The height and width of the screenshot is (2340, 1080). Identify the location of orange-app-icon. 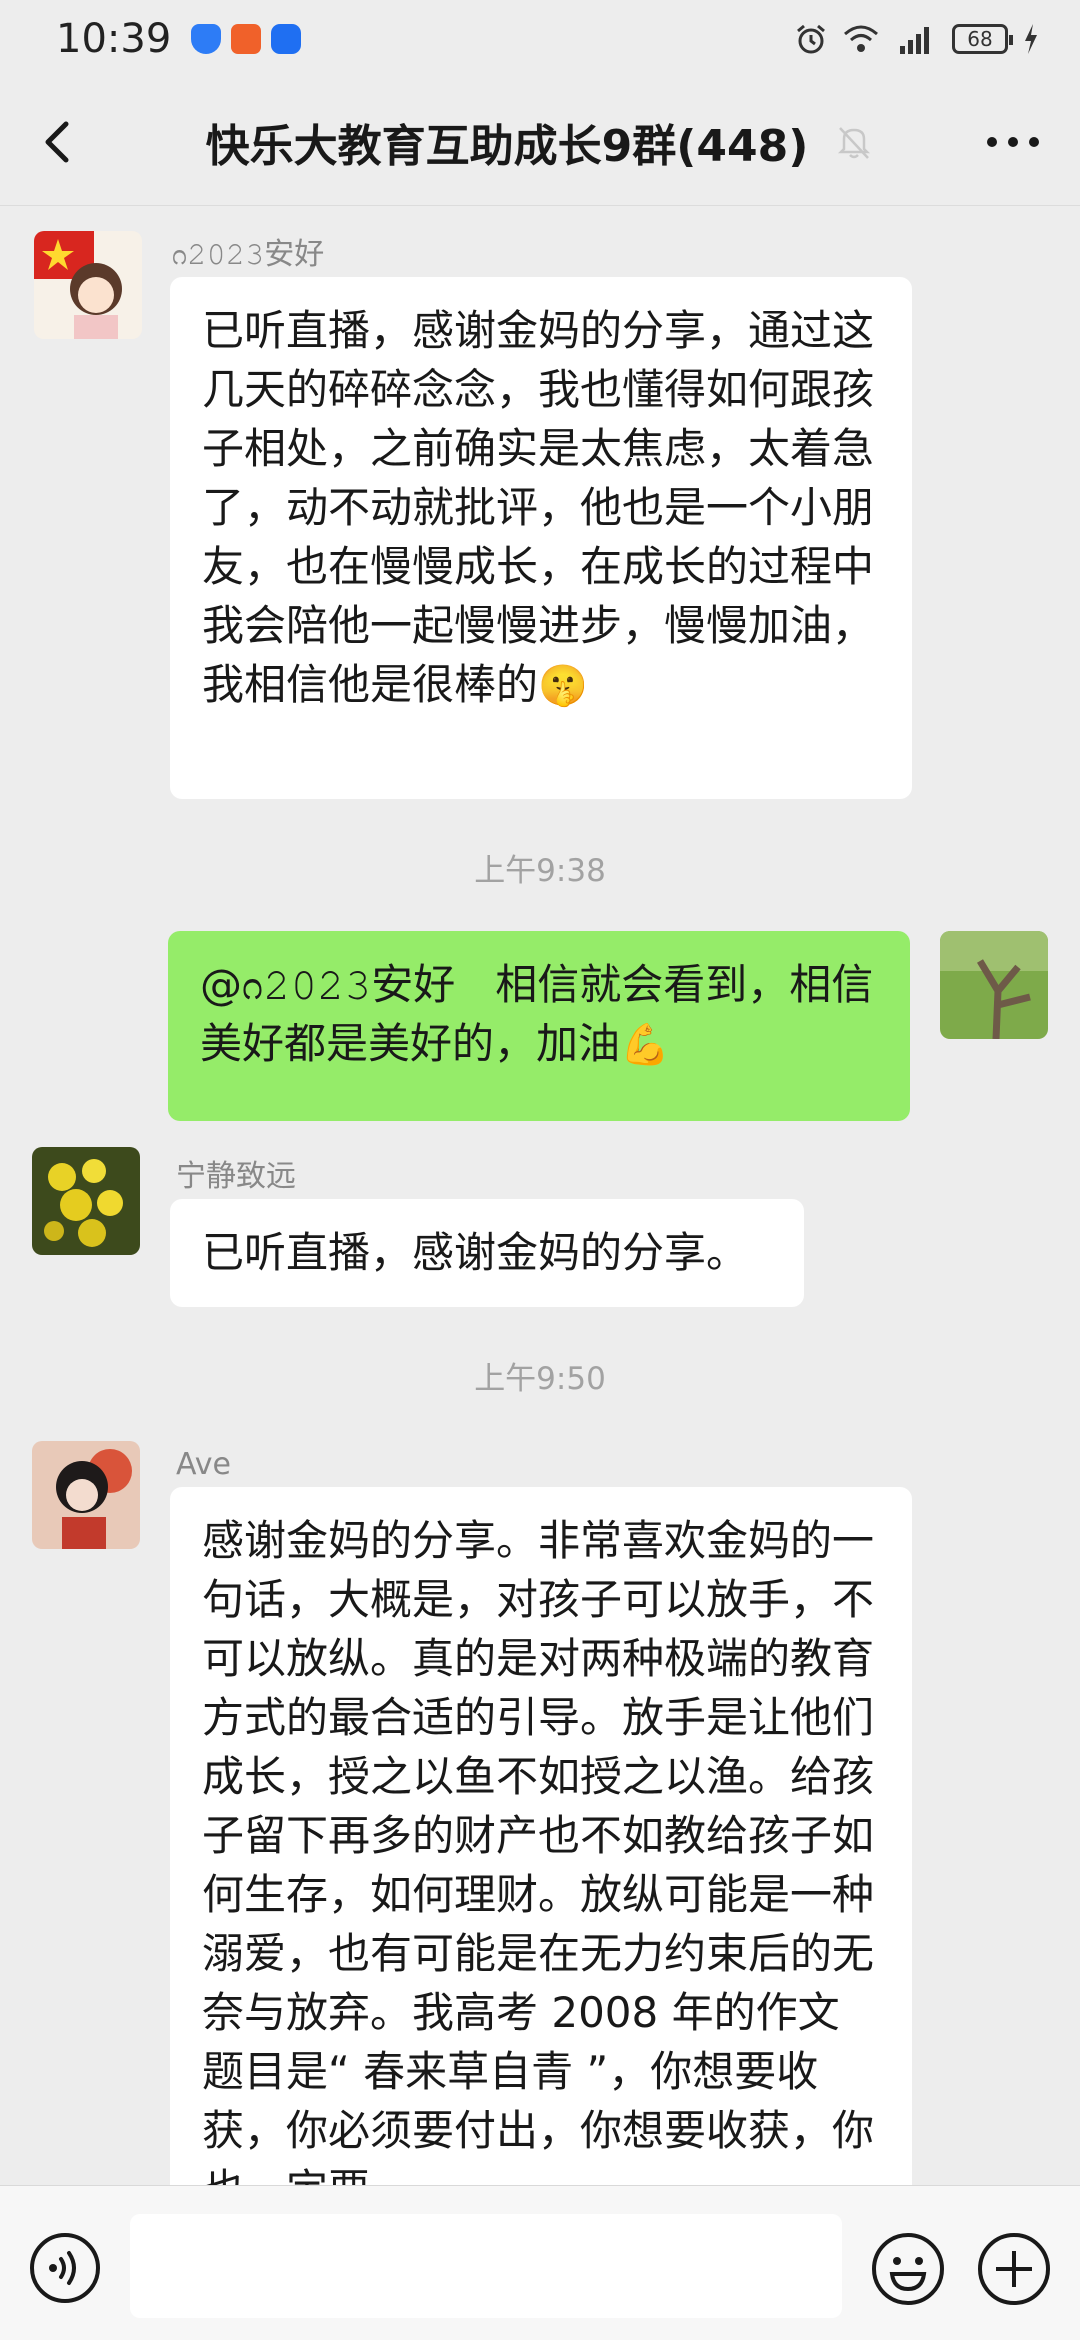
(246, 39).